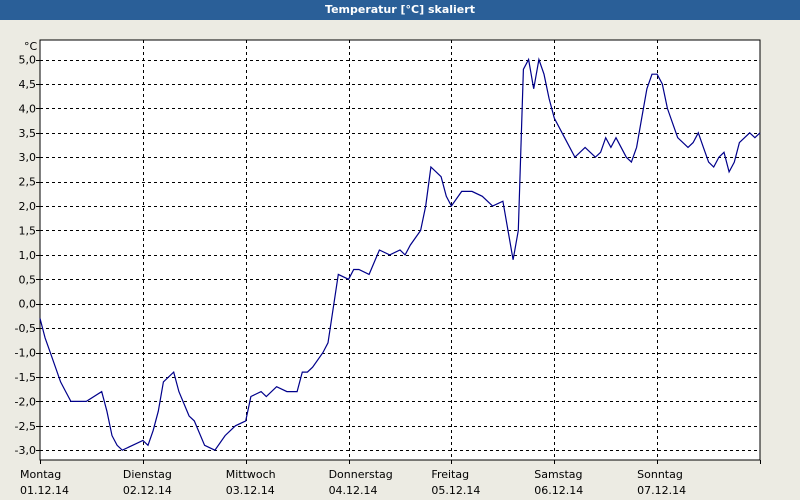 The image size is (800, 500). I want to click on x-label-weekday: Samstag, so click(558, 474).